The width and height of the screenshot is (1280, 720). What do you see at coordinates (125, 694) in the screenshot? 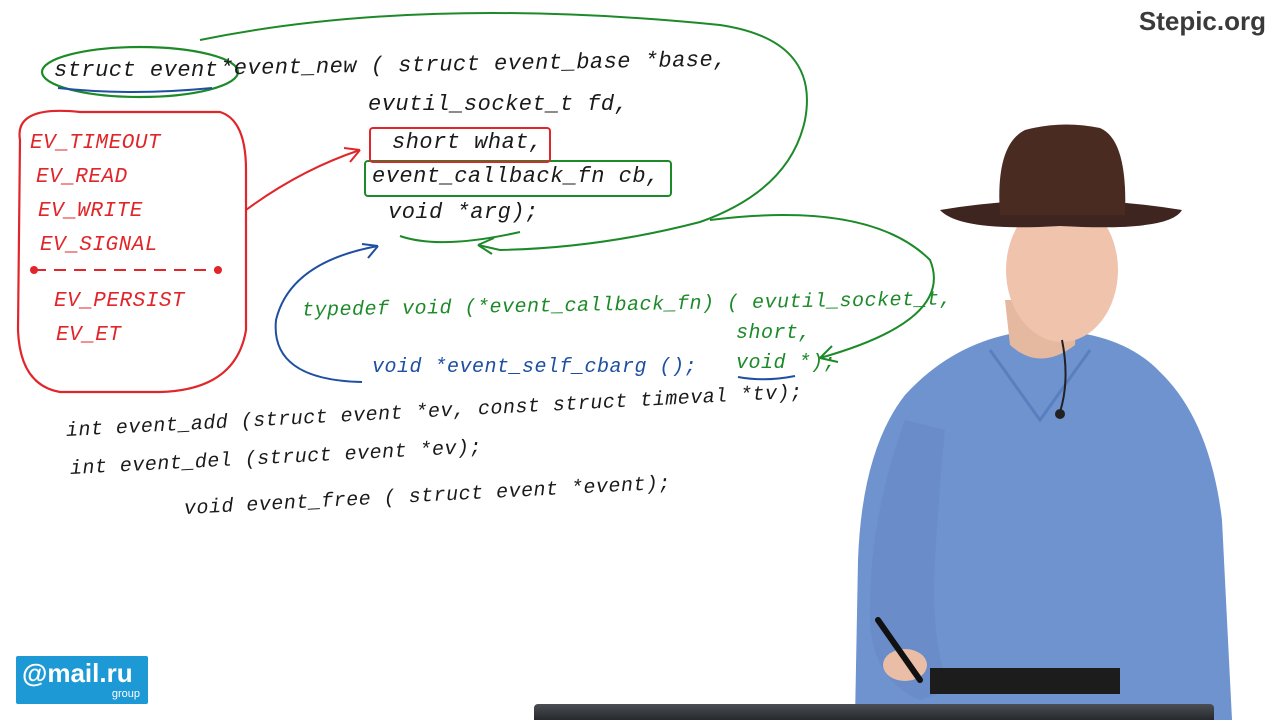
I see `mailru-logo-sub: group` at bounding box center [125, 694].